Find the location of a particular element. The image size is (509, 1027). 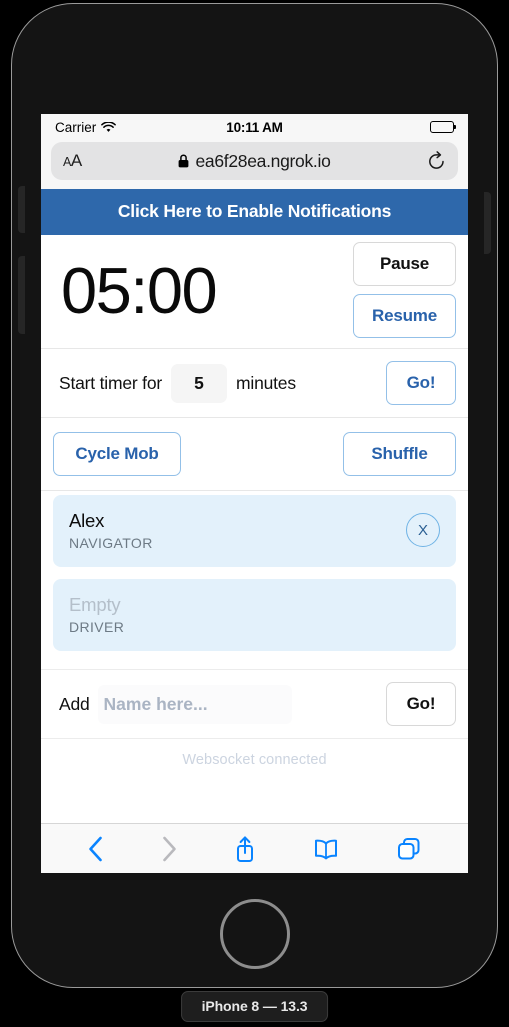

safari-url-bar-container: AA ea6f28ea.ngrok.io is located at coordinates (254, 164).